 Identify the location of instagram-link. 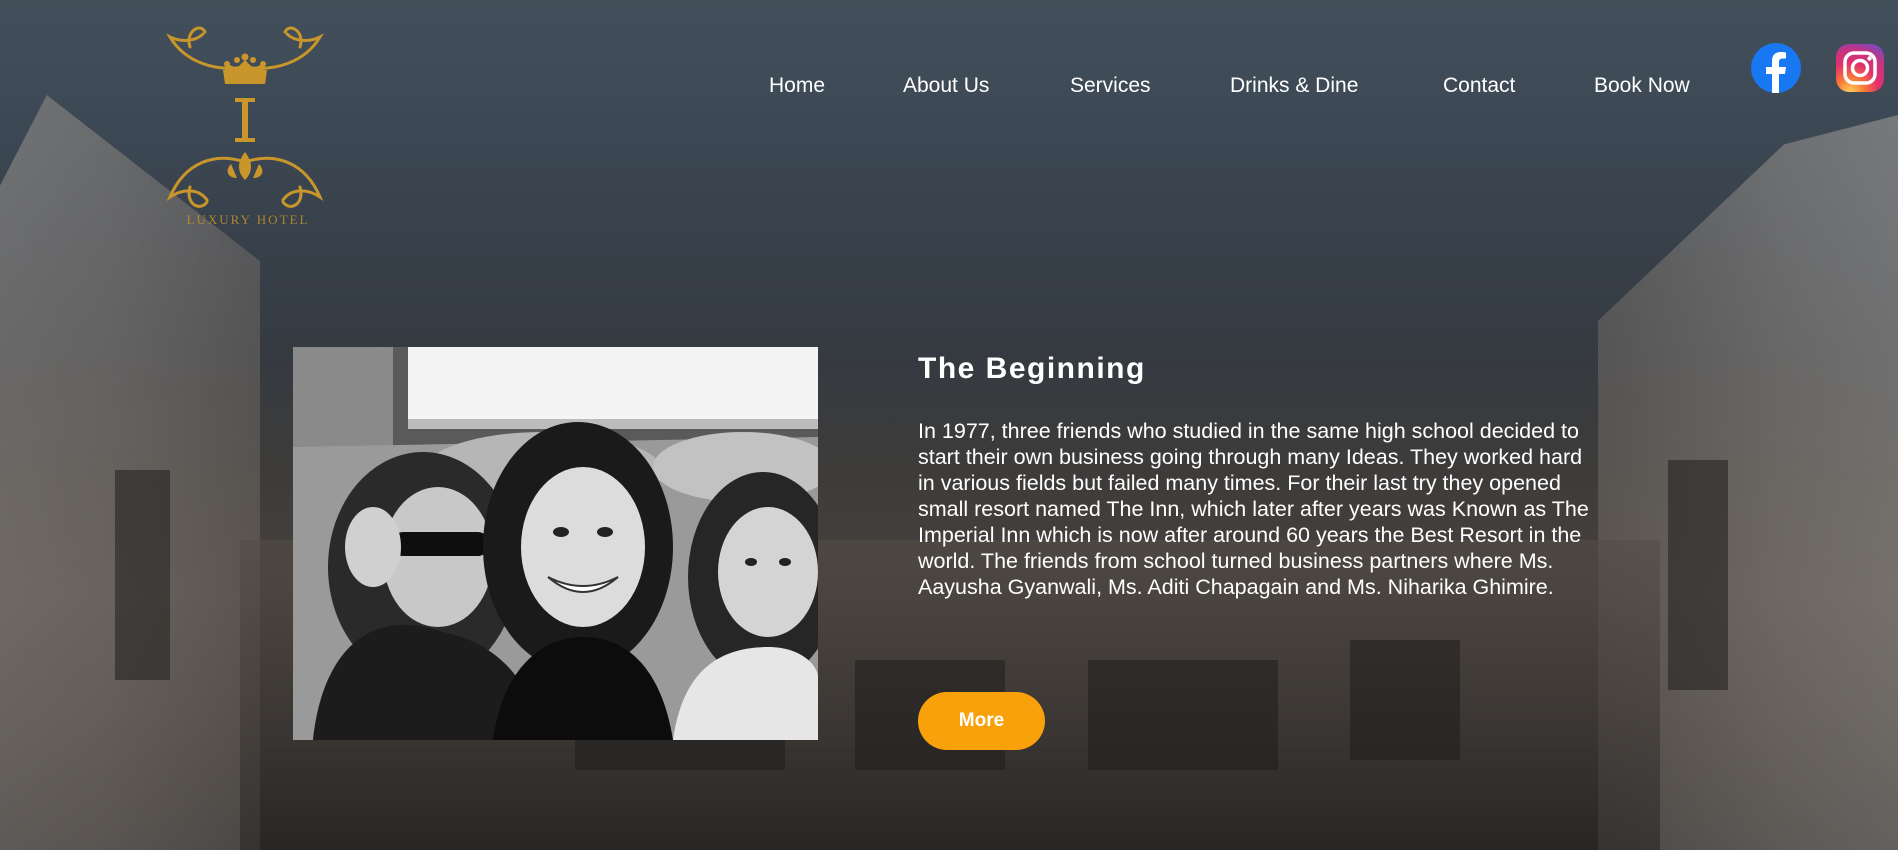
(1860, 68).